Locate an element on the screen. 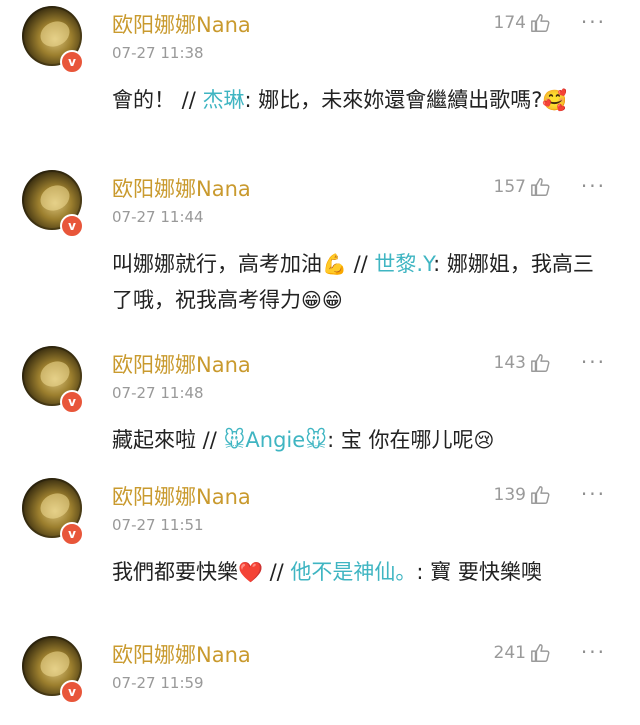 Image resolution: width=640 pixels, height=725 pixels. timestamp: 07-27 11:59 is located at coordinates (158, 683).